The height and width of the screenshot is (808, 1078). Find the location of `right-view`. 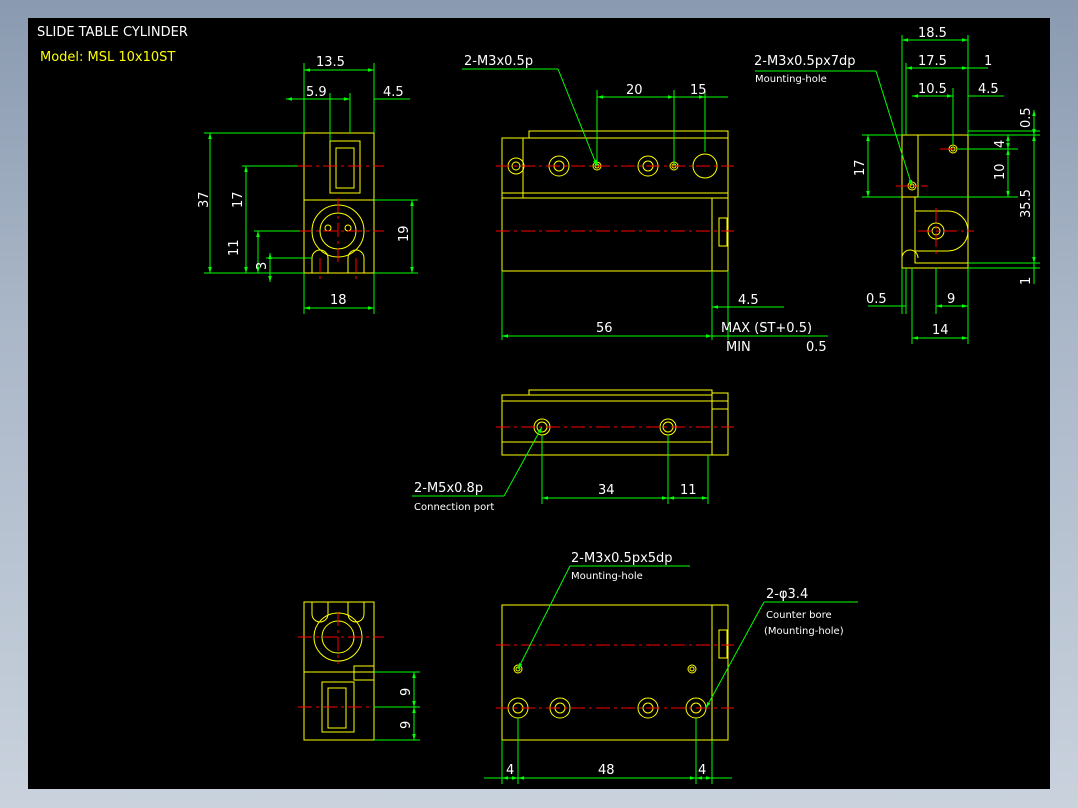

right-view is located at coordinates (935, 201).